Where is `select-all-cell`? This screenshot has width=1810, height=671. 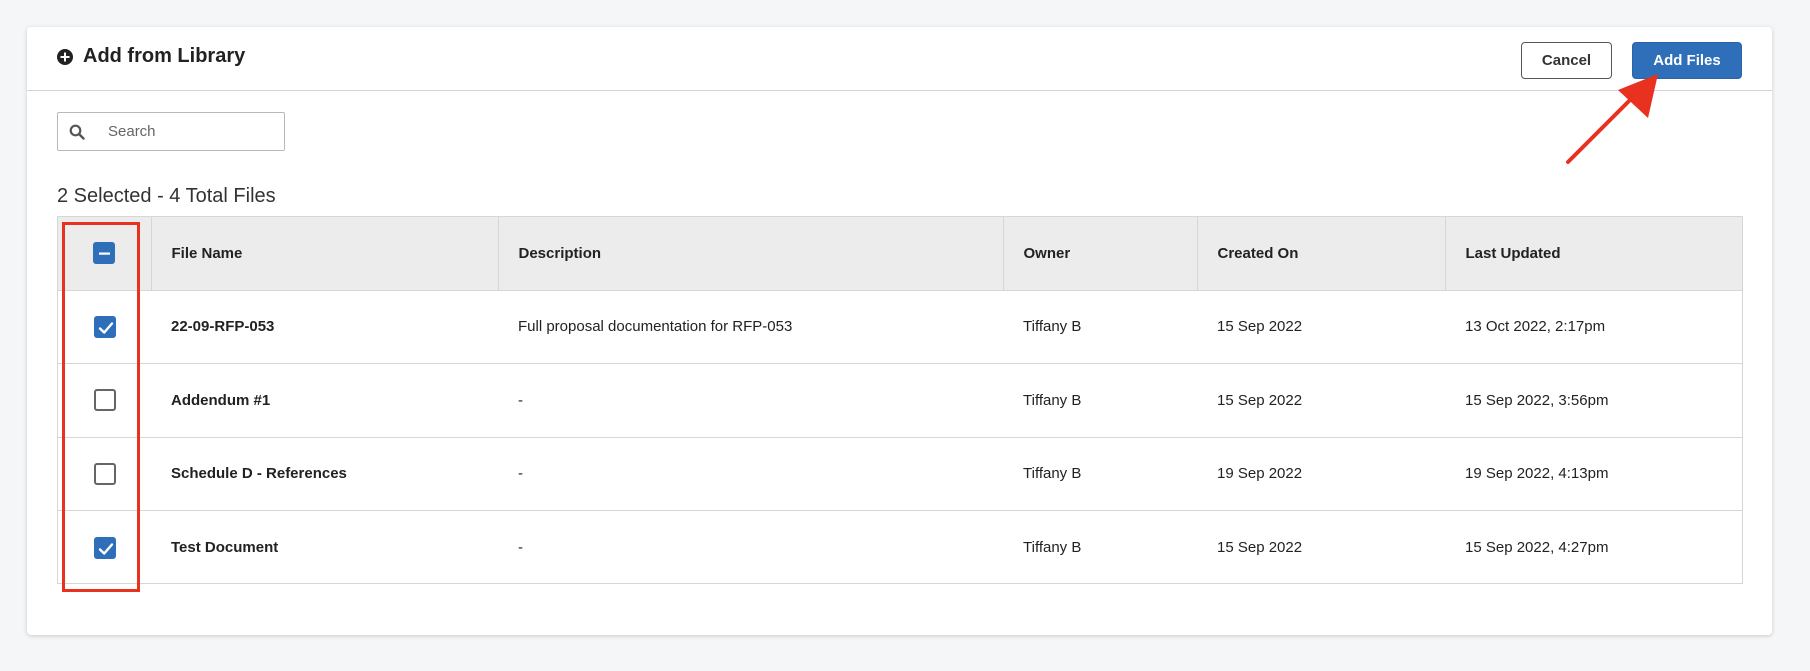
select-all-cell is located at coordinates (104, 253).